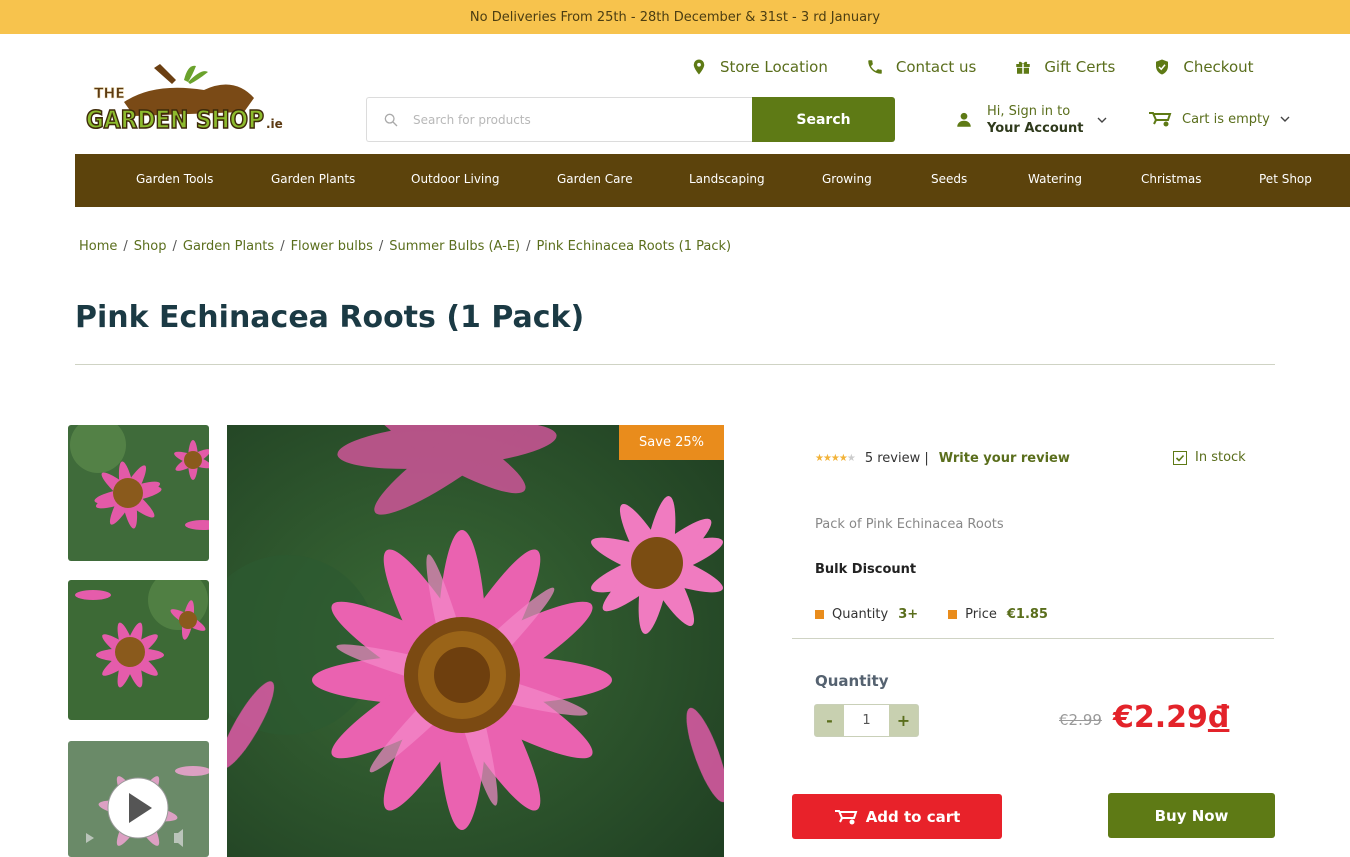  Describe the element at coordinates (1218, 67) in the screenshot. I see `checkout-label: Checkout` at that location.